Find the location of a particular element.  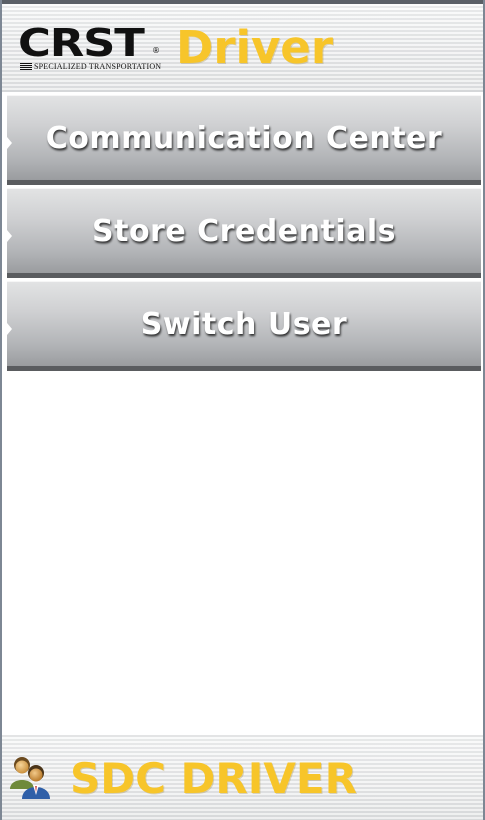

logo-wordmark: CRST is located at coordinates (81, 43).